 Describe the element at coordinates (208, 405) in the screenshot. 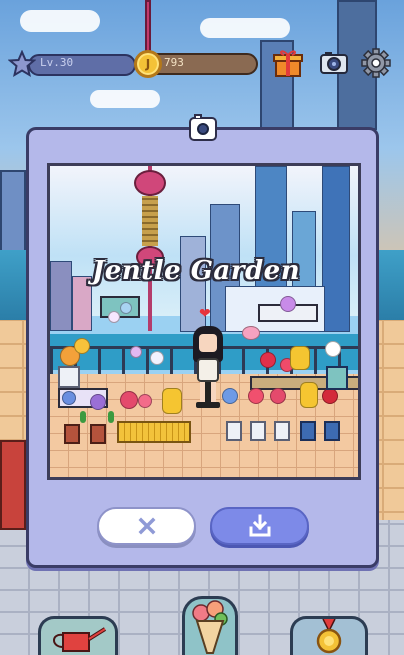

I see `character-shoes` at that location.